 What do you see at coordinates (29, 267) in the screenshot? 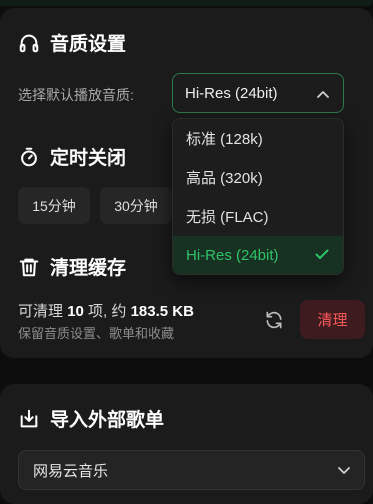
I see `trash-icon` at bounding box center [29, 267].